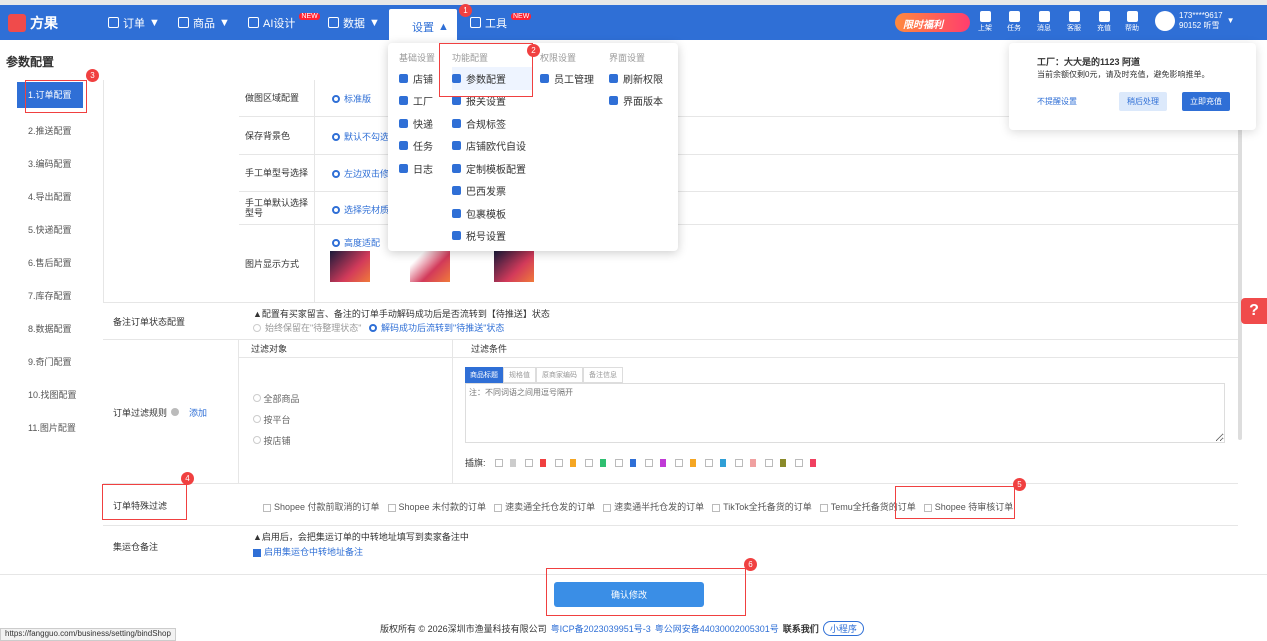 The image size is (1267, 641). I want to click on sidebar-item-push: 2.推送配置, so click(50, 131).